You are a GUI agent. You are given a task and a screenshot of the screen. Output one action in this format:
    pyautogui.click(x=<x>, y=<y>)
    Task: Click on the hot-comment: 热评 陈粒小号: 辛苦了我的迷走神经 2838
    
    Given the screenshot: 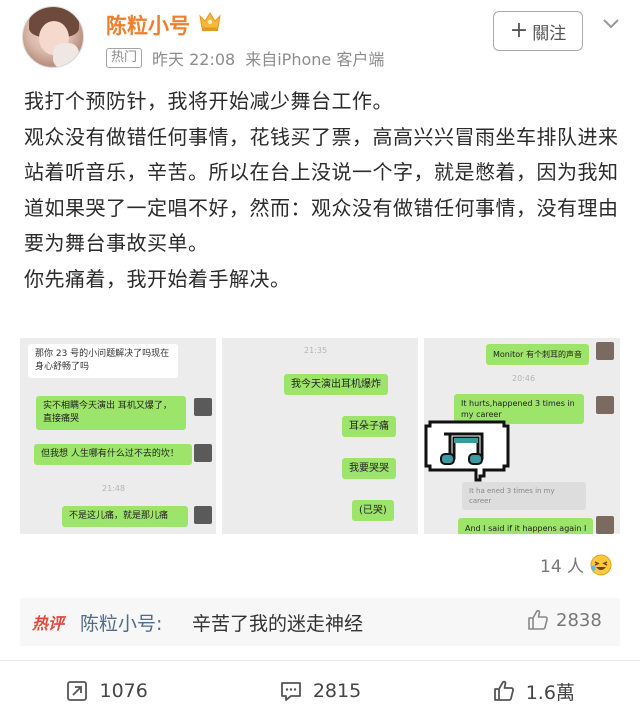 What is the action you would take?
    pyautogui.click(x=320, y=622)
    